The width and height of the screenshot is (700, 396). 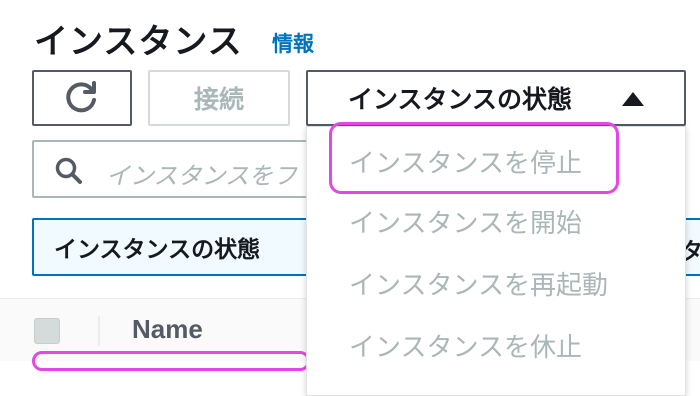 I want to click on connect-button: 接続, so click(x=219, y=98).